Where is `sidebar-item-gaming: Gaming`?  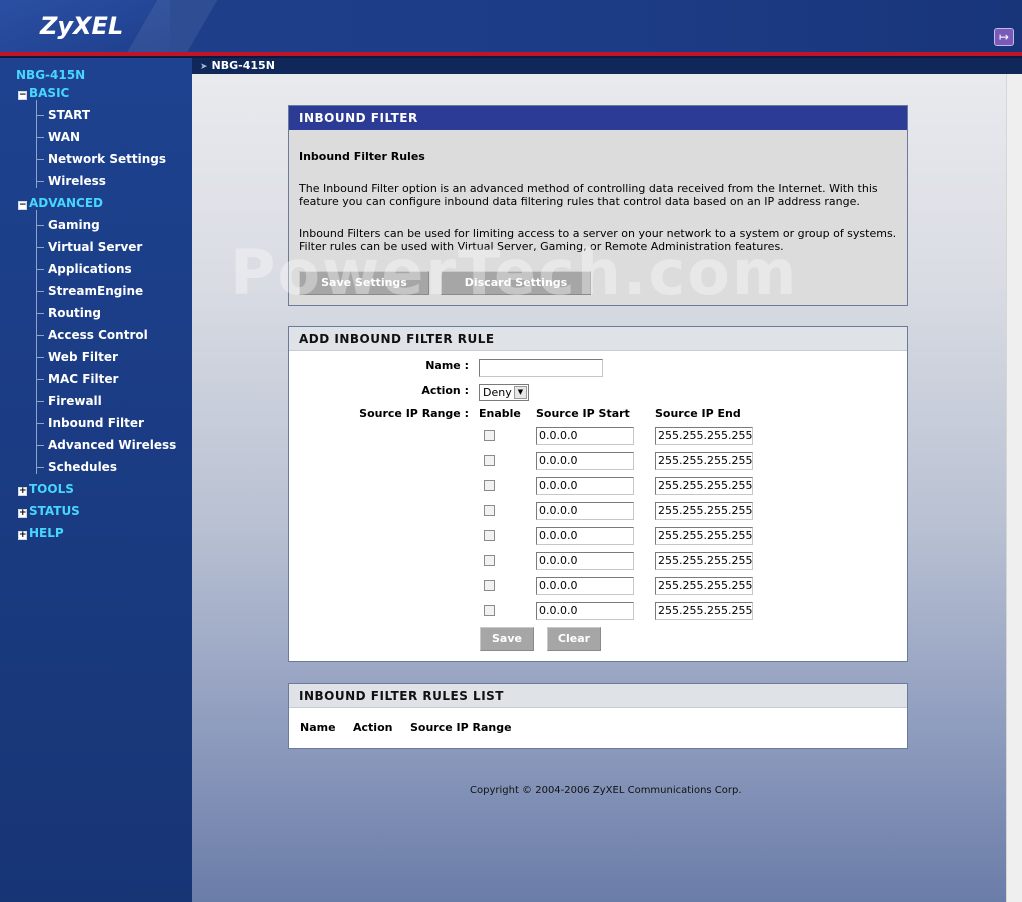 sidebar-item-gaming: Gaming is located at coordinates (74, 225).